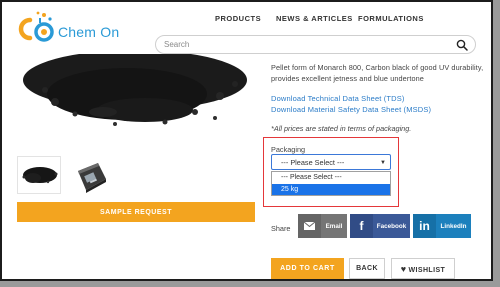  I want to click on packaging-dropdown-list: --- Please Select --- 25 kg, so click(331, 183).